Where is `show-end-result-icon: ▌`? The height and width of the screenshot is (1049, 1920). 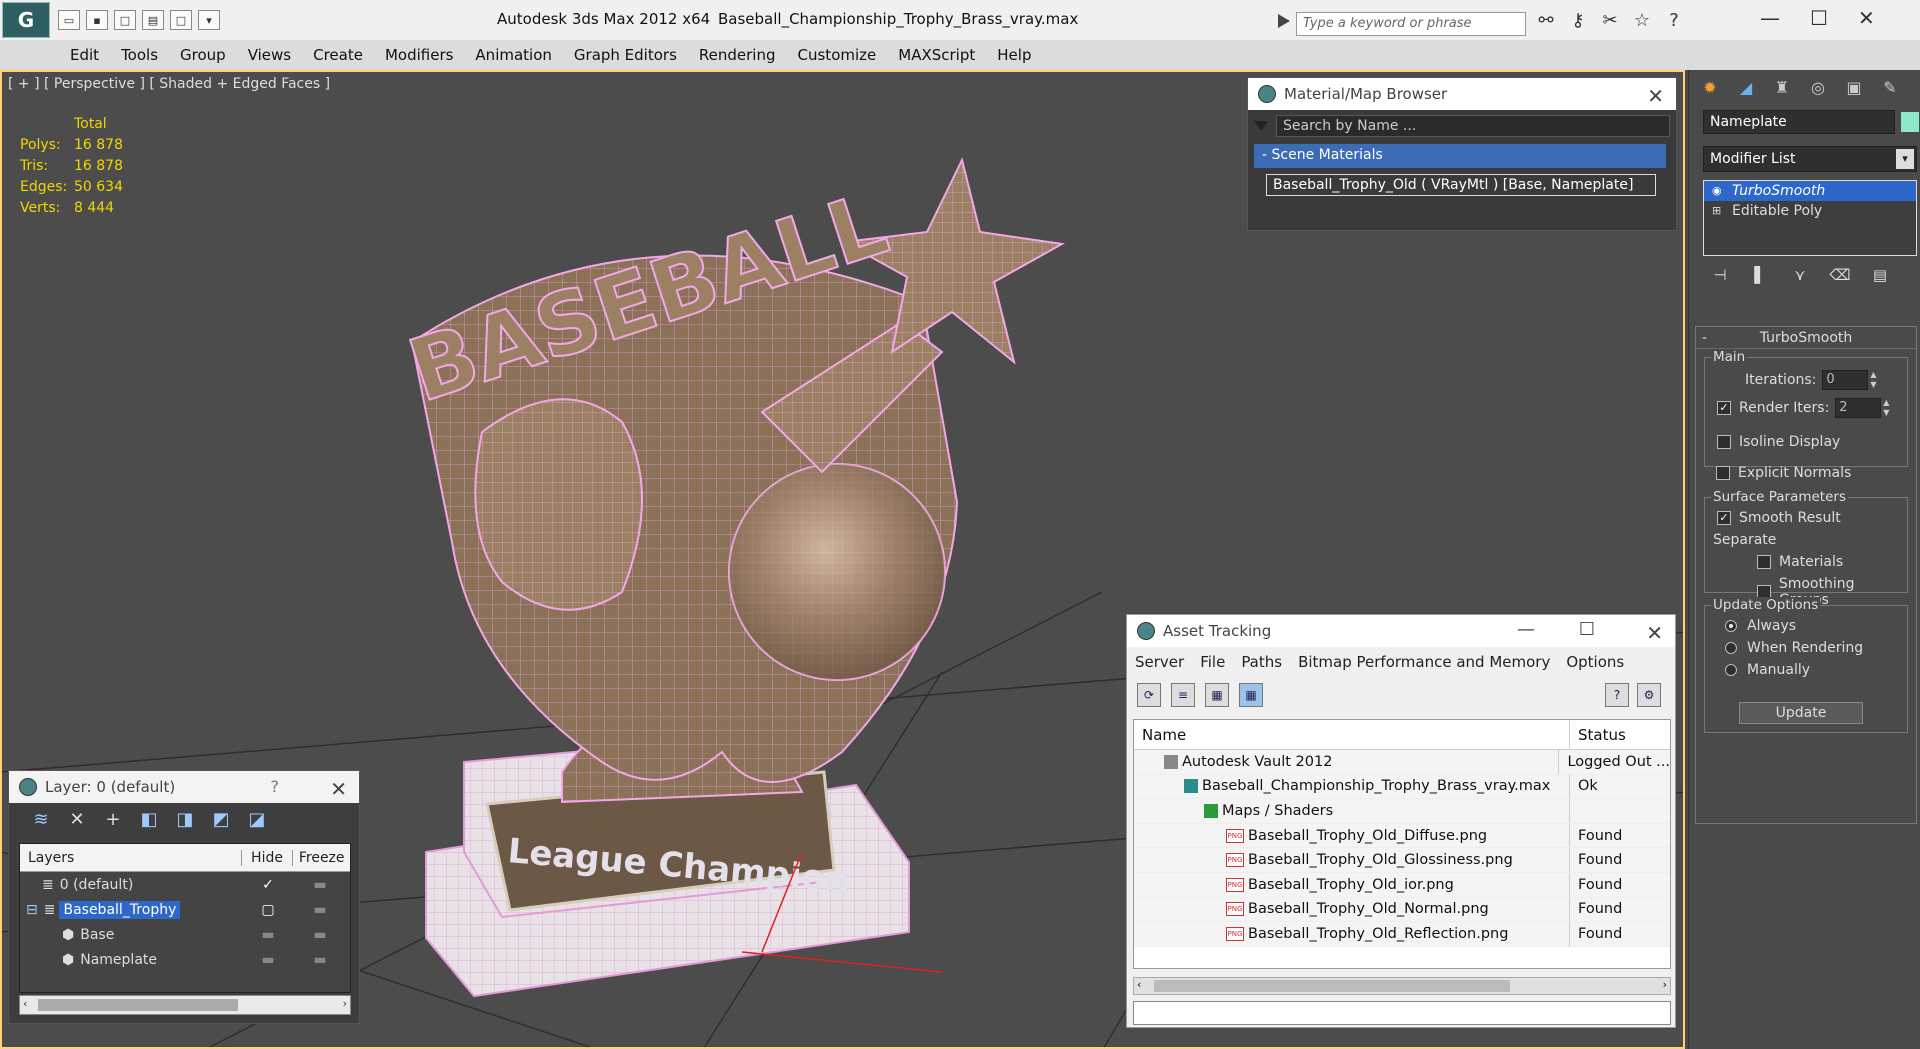
show-end-result-icon: ▌ is located at coordinates (1760, 277).